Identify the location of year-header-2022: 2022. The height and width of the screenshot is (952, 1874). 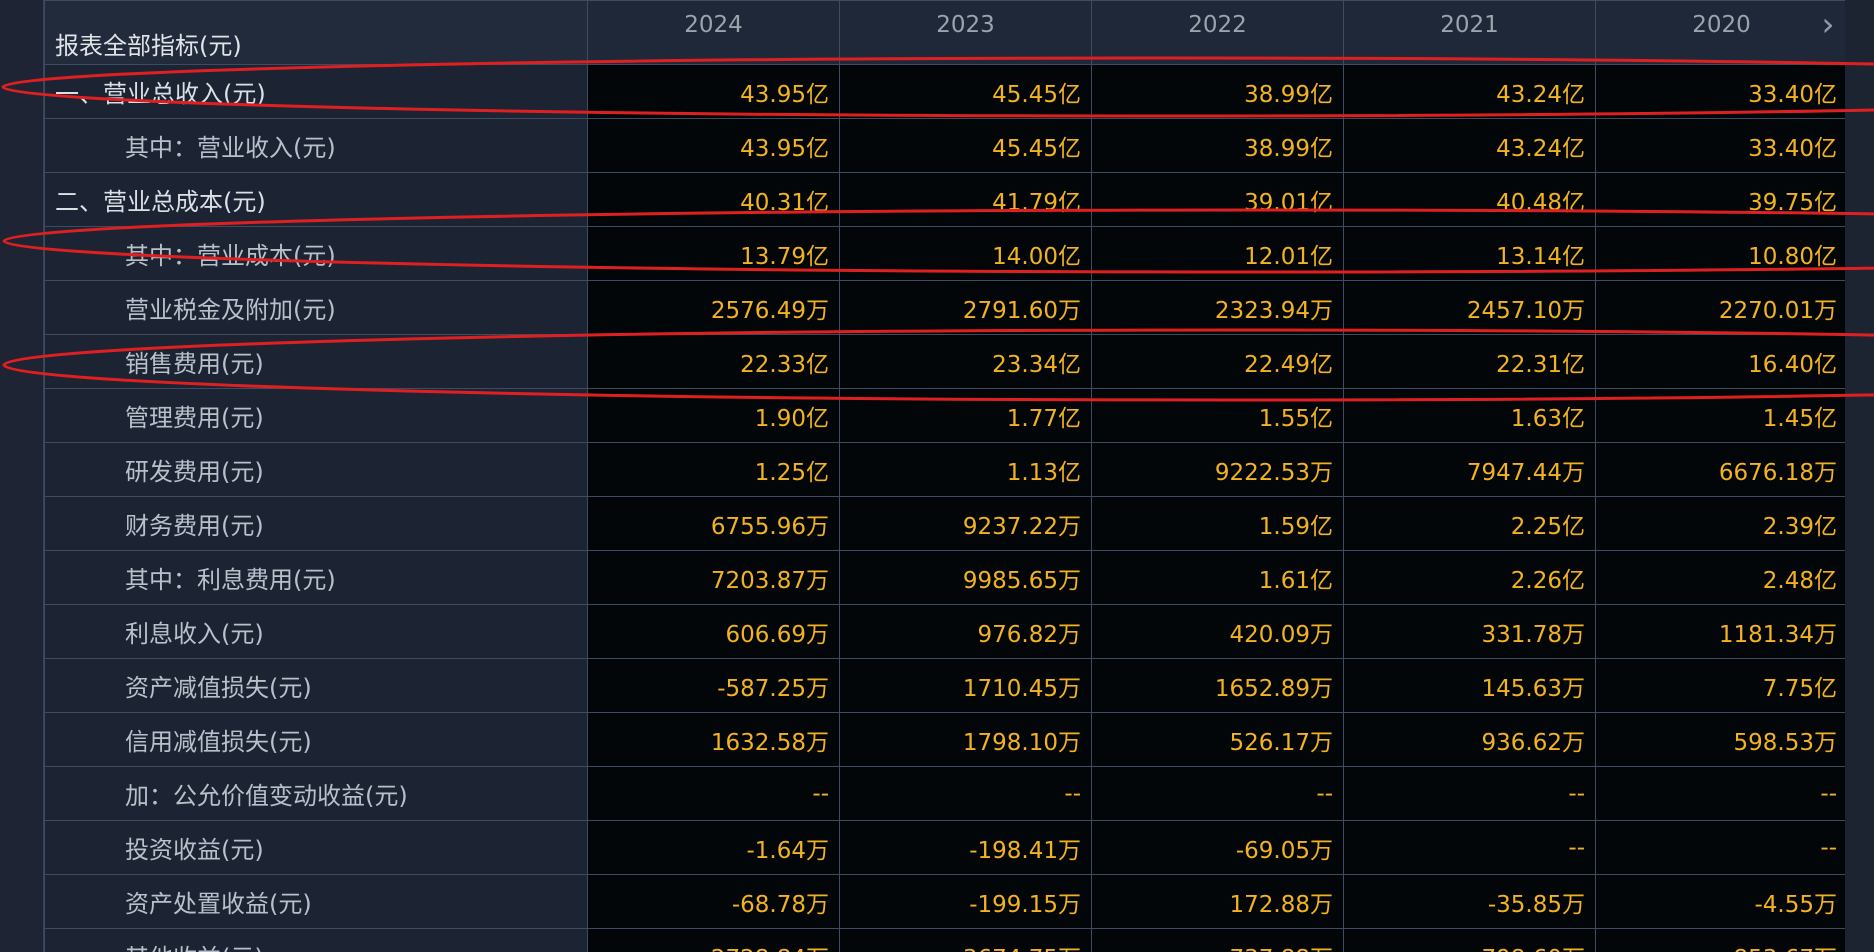
(1217, 32).